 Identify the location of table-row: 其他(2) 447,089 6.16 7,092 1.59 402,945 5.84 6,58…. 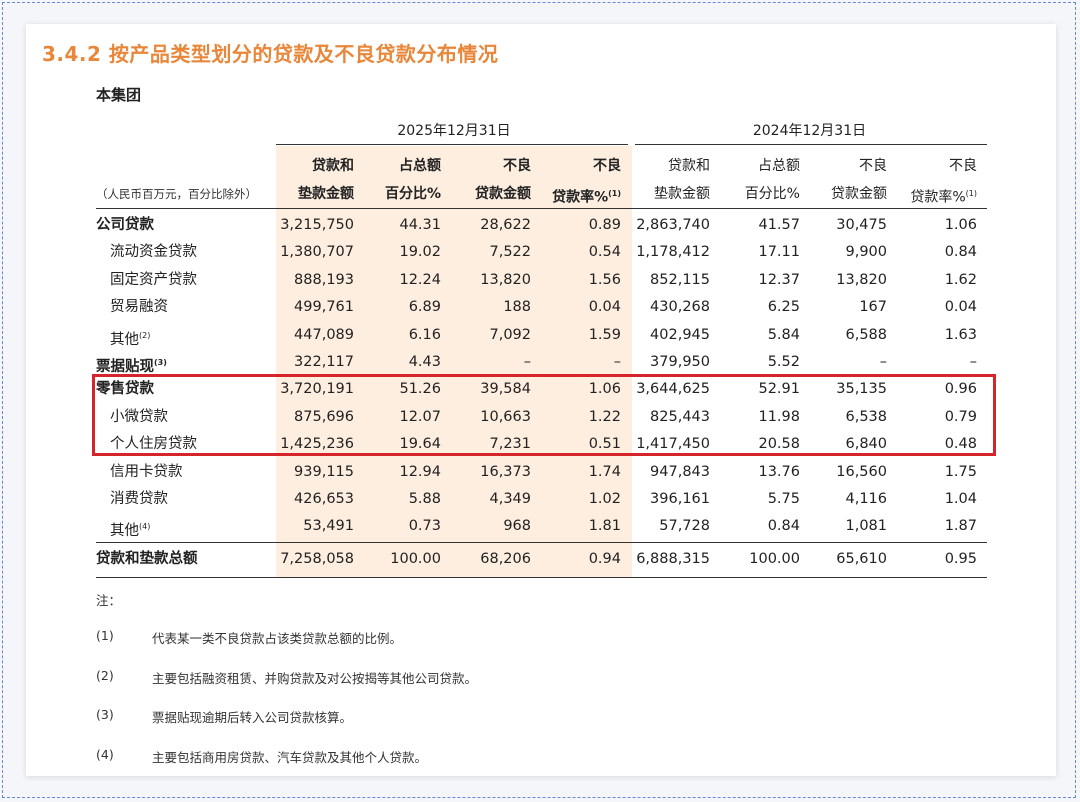
(541, 335).